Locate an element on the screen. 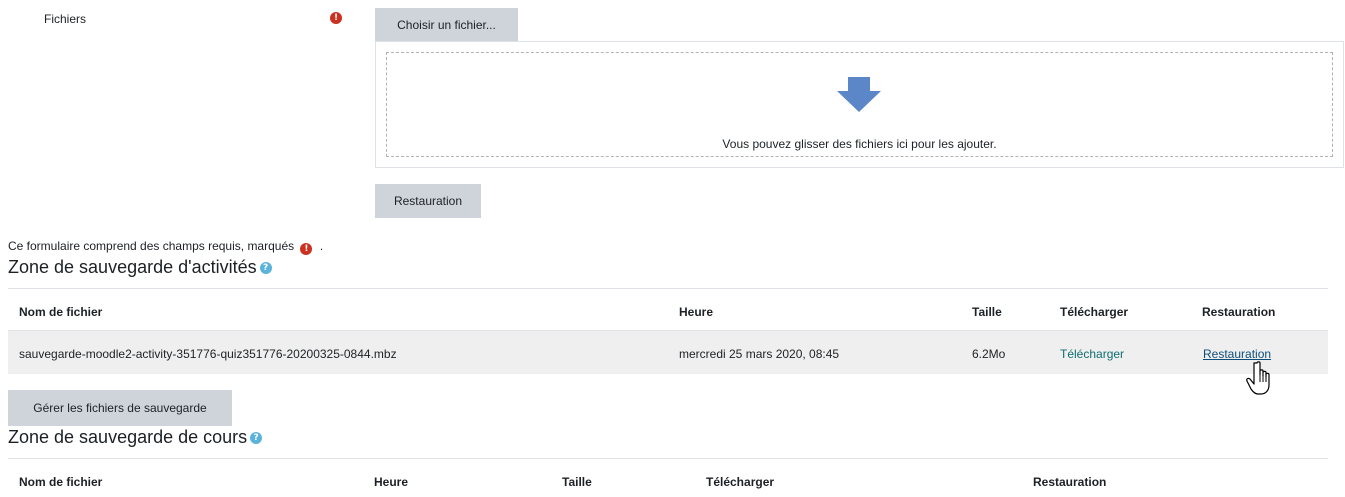 This screenshot has width=1345, height=497. activity-zone-title: Zone de sauvegarde d'activités? is located at coordinates (140, 267).